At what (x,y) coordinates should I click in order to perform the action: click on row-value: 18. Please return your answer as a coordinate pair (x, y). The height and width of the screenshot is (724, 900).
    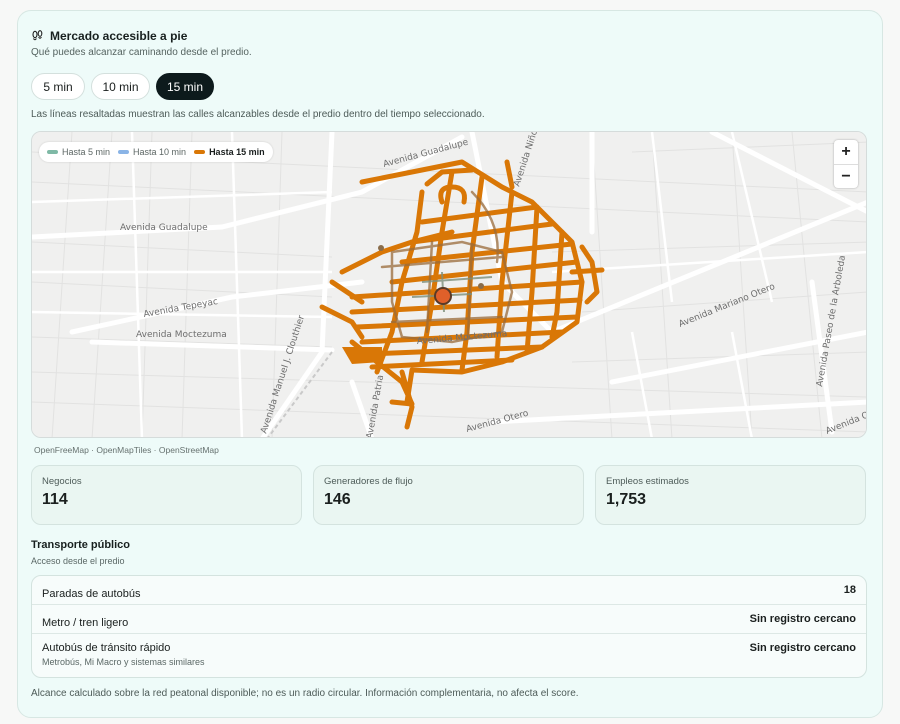
    Looking at the image, I should click on (849, 590).